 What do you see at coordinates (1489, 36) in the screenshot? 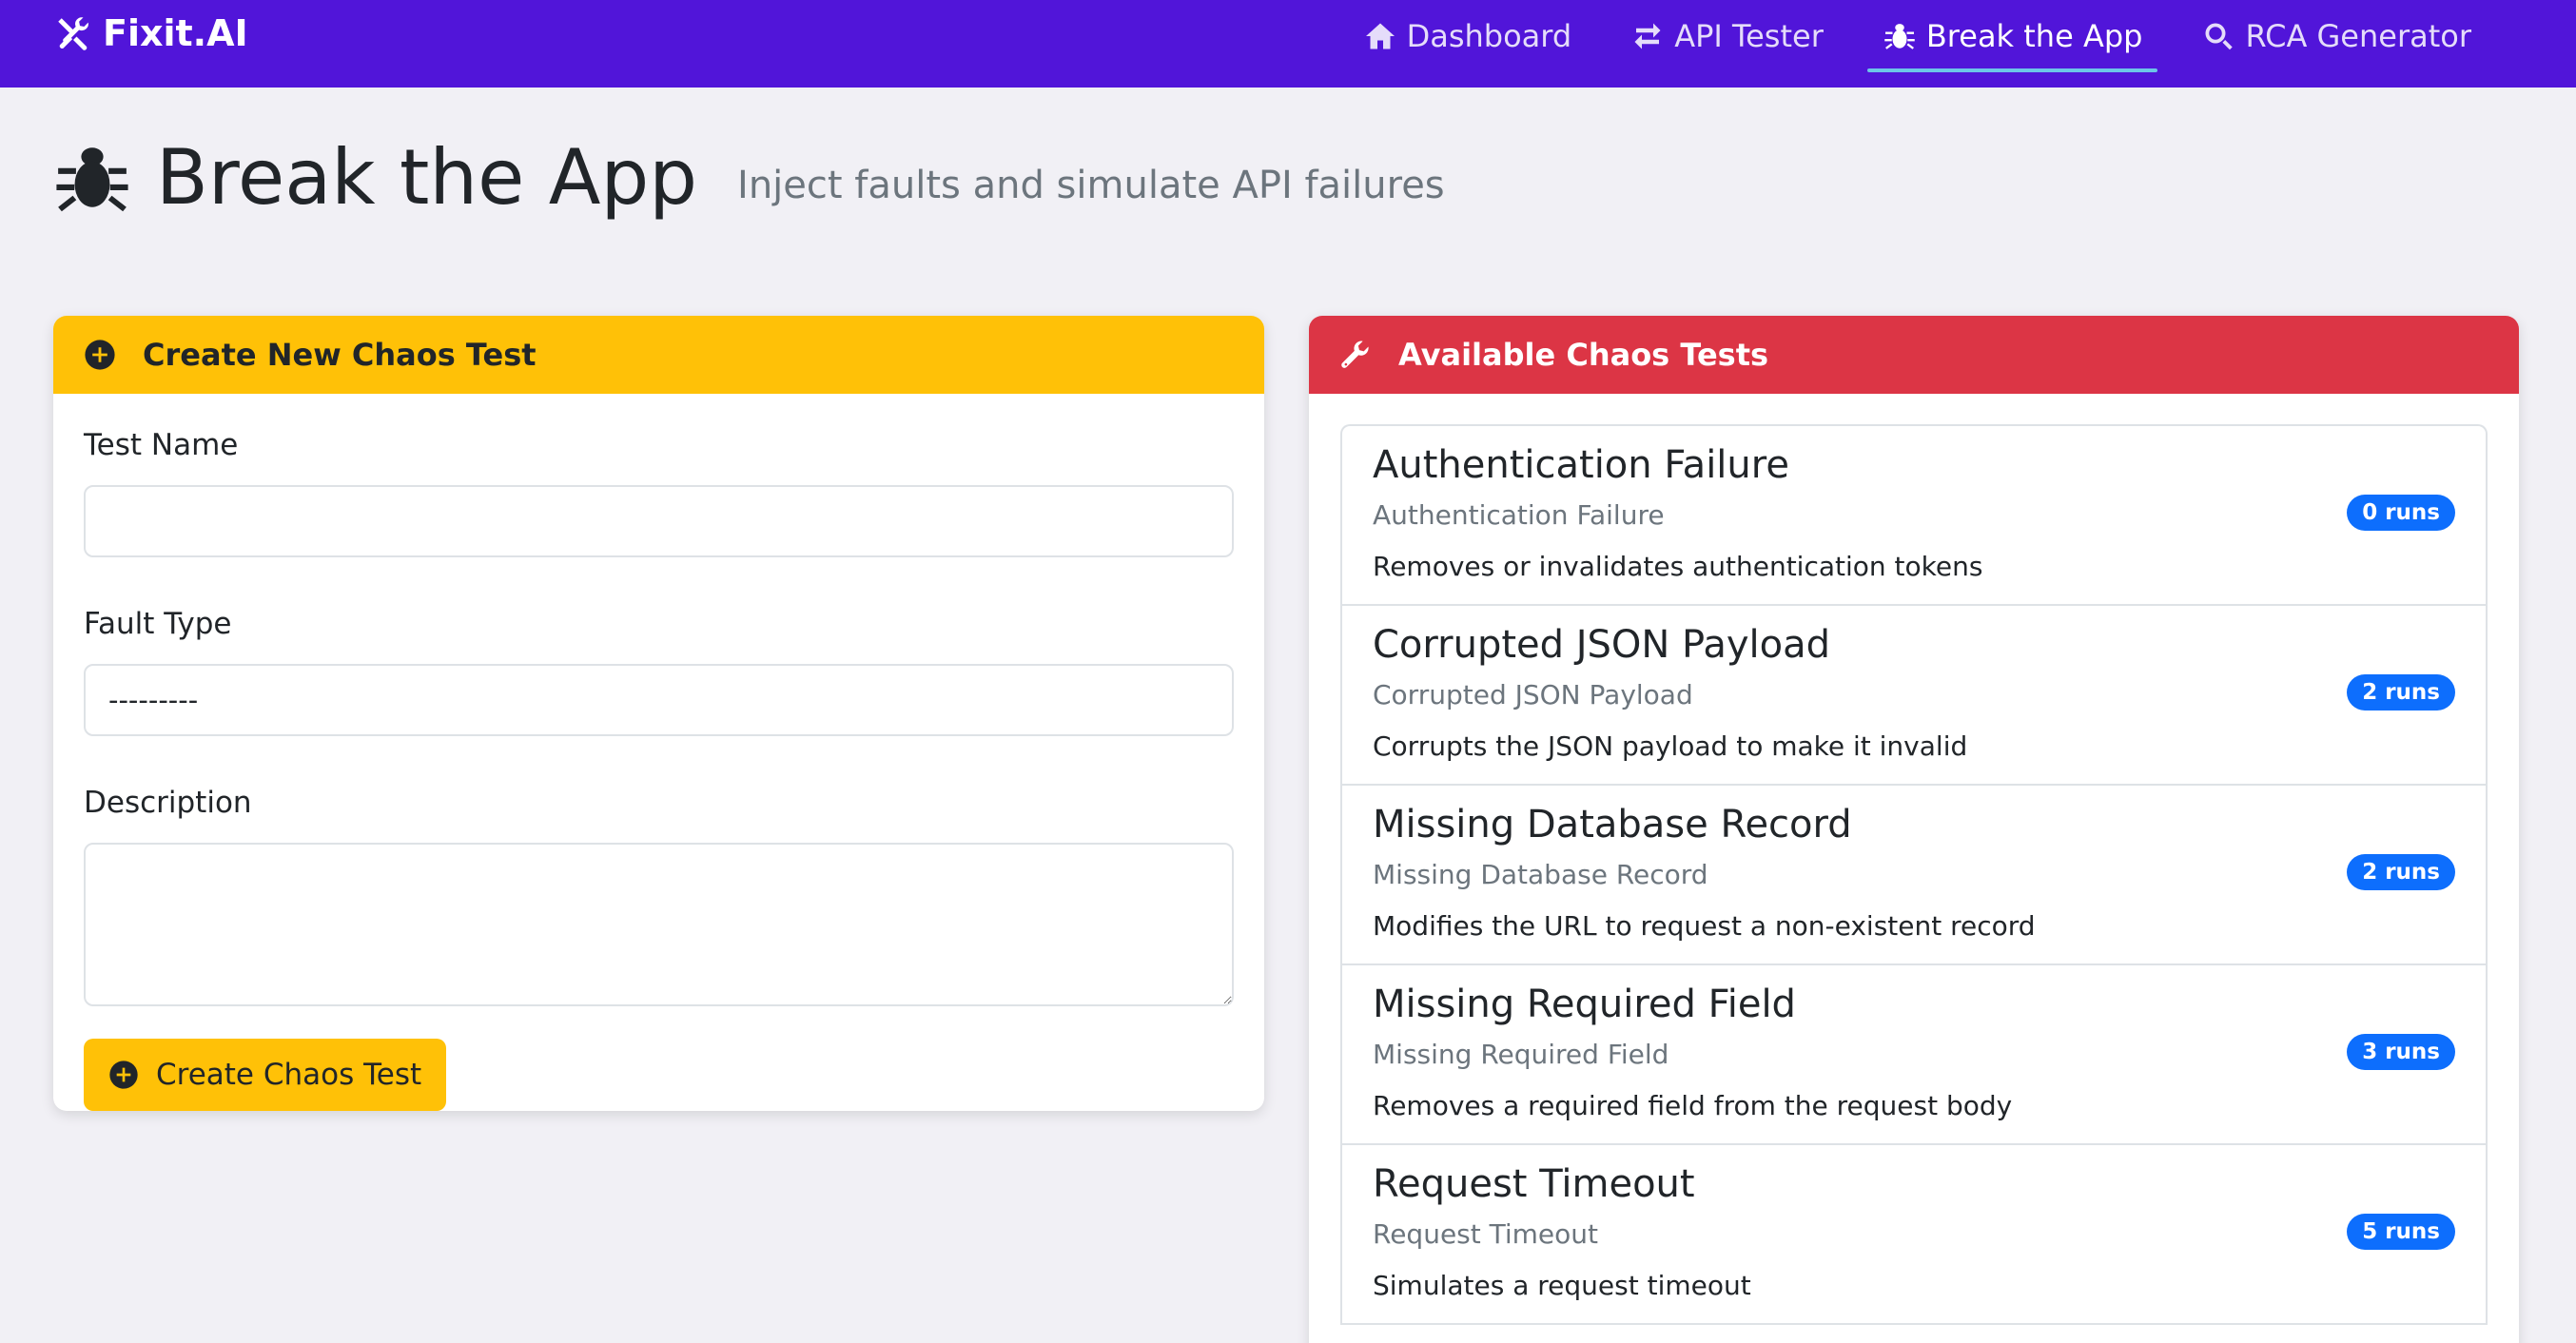
I see `nav-dashboard-label: Dashboard` at bounding box center [1489, 36].